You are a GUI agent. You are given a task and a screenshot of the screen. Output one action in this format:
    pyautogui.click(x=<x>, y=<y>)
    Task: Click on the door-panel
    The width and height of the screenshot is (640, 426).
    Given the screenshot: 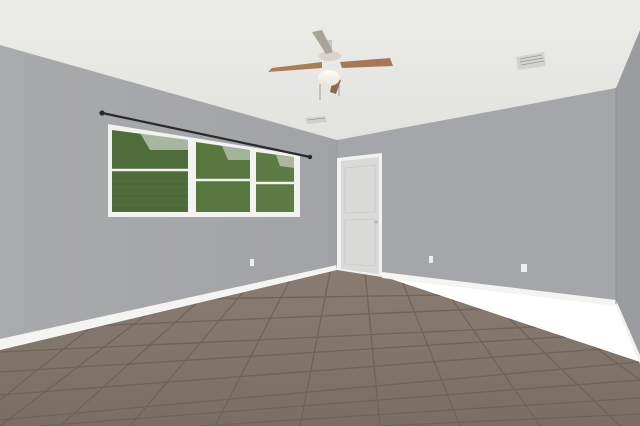 What is the action you would take?
    pyautogui.click(x=360, y=215)
    